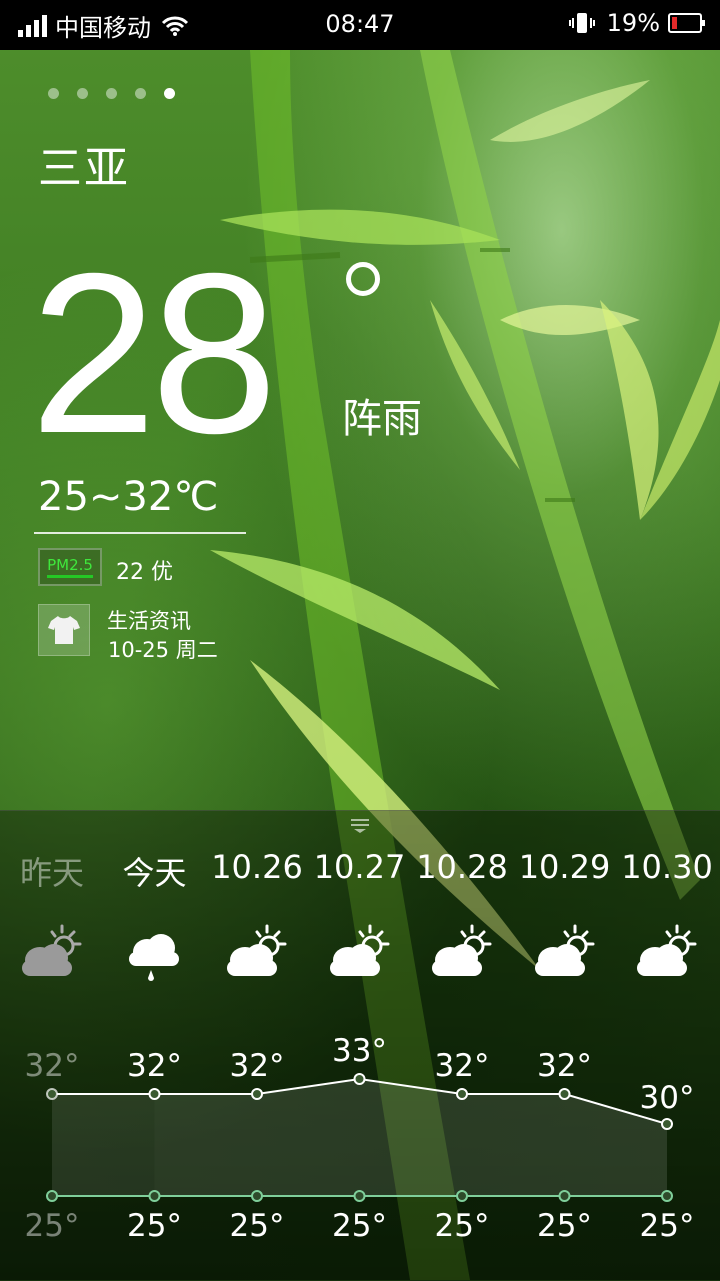 This screenshot has width=720, height=1281. I want to click on temperature-chart, so click(359, 1137).